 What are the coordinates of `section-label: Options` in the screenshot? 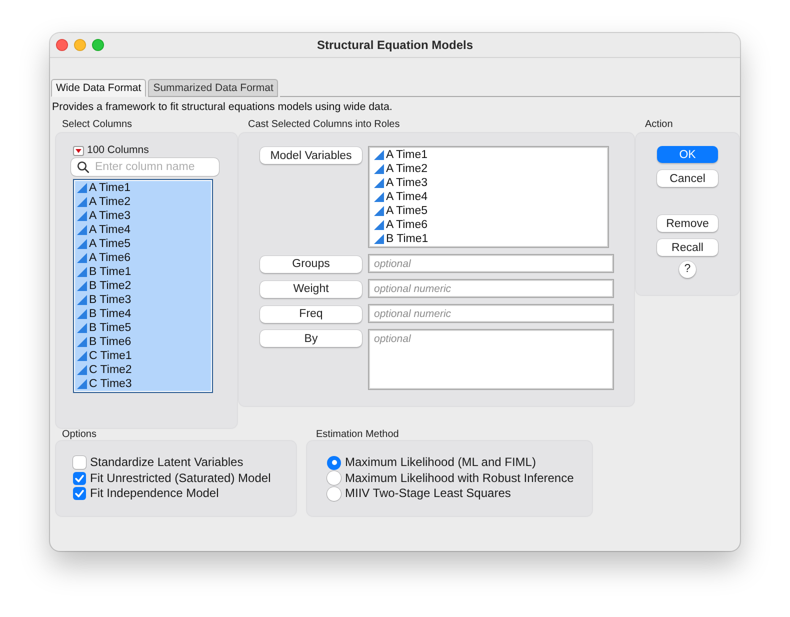 It's located at (79, 434).